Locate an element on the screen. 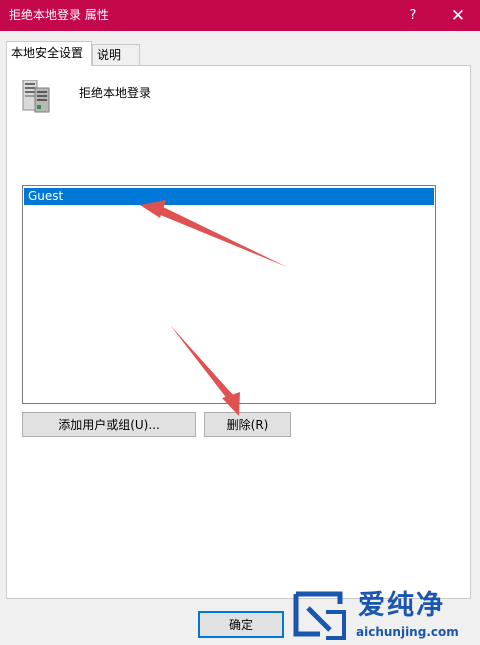  close-button: ✕ is located at coordinates (458, 15).